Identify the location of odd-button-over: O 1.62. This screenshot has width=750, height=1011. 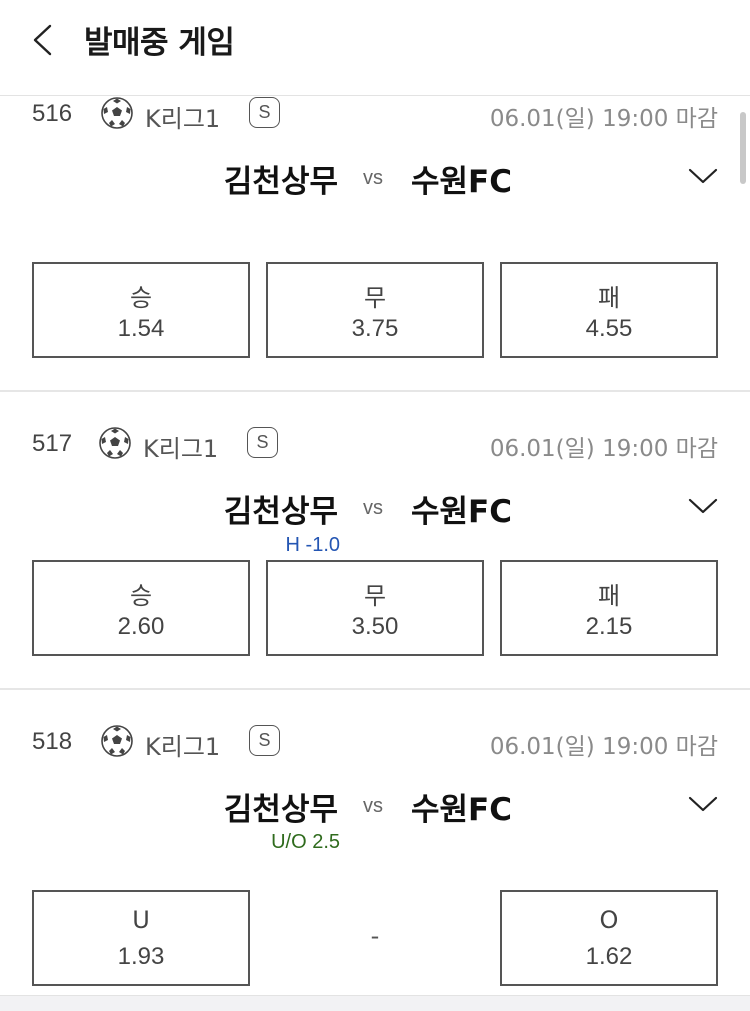
(609, 938).